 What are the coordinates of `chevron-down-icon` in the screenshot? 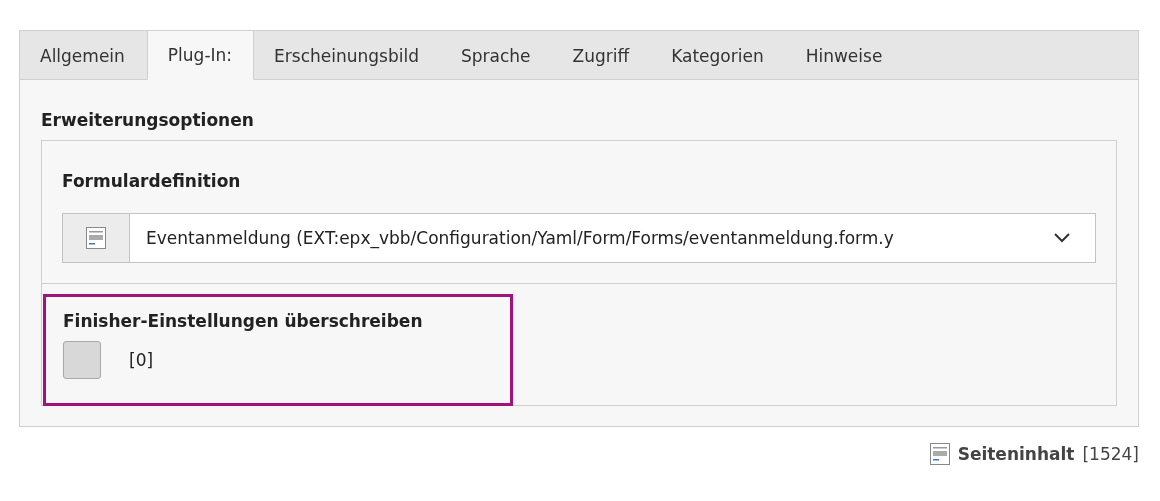 It's located at (1062, 238).